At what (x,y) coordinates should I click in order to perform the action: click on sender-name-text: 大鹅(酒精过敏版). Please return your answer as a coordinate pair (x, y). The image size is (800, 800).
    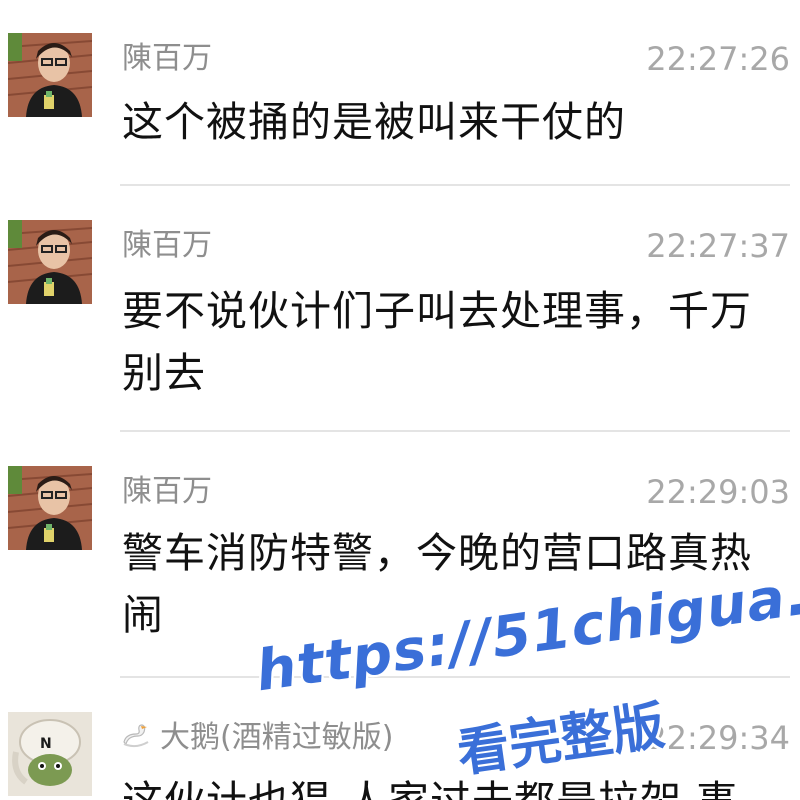
    Looking at the image, I should click on (277, 737).